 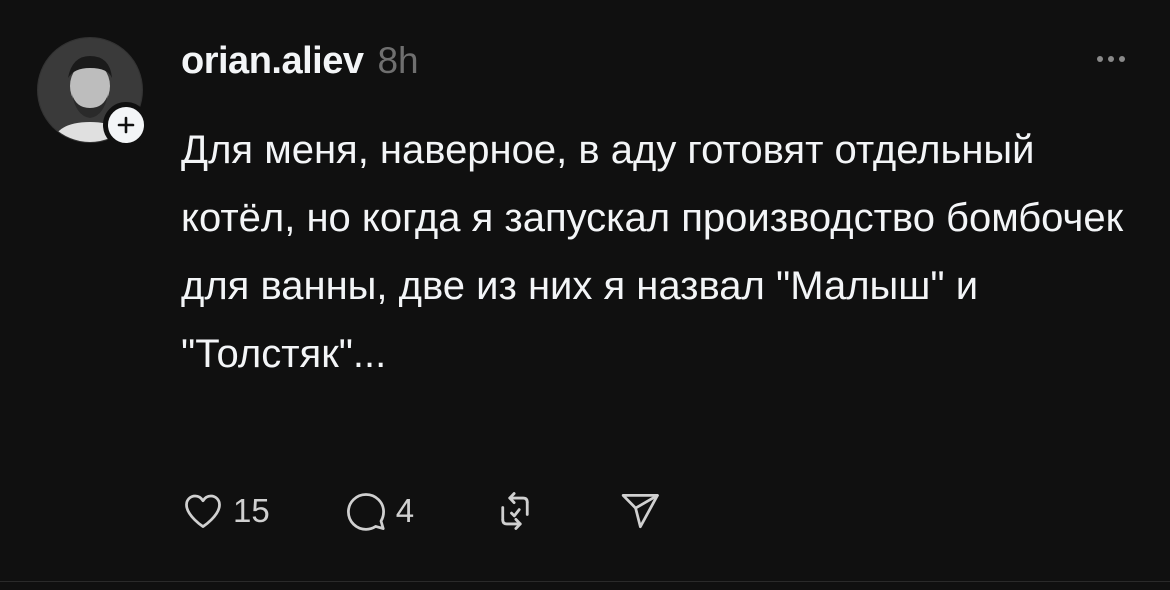 I want to click on reply-button: 4, so click(x=379, y=511).